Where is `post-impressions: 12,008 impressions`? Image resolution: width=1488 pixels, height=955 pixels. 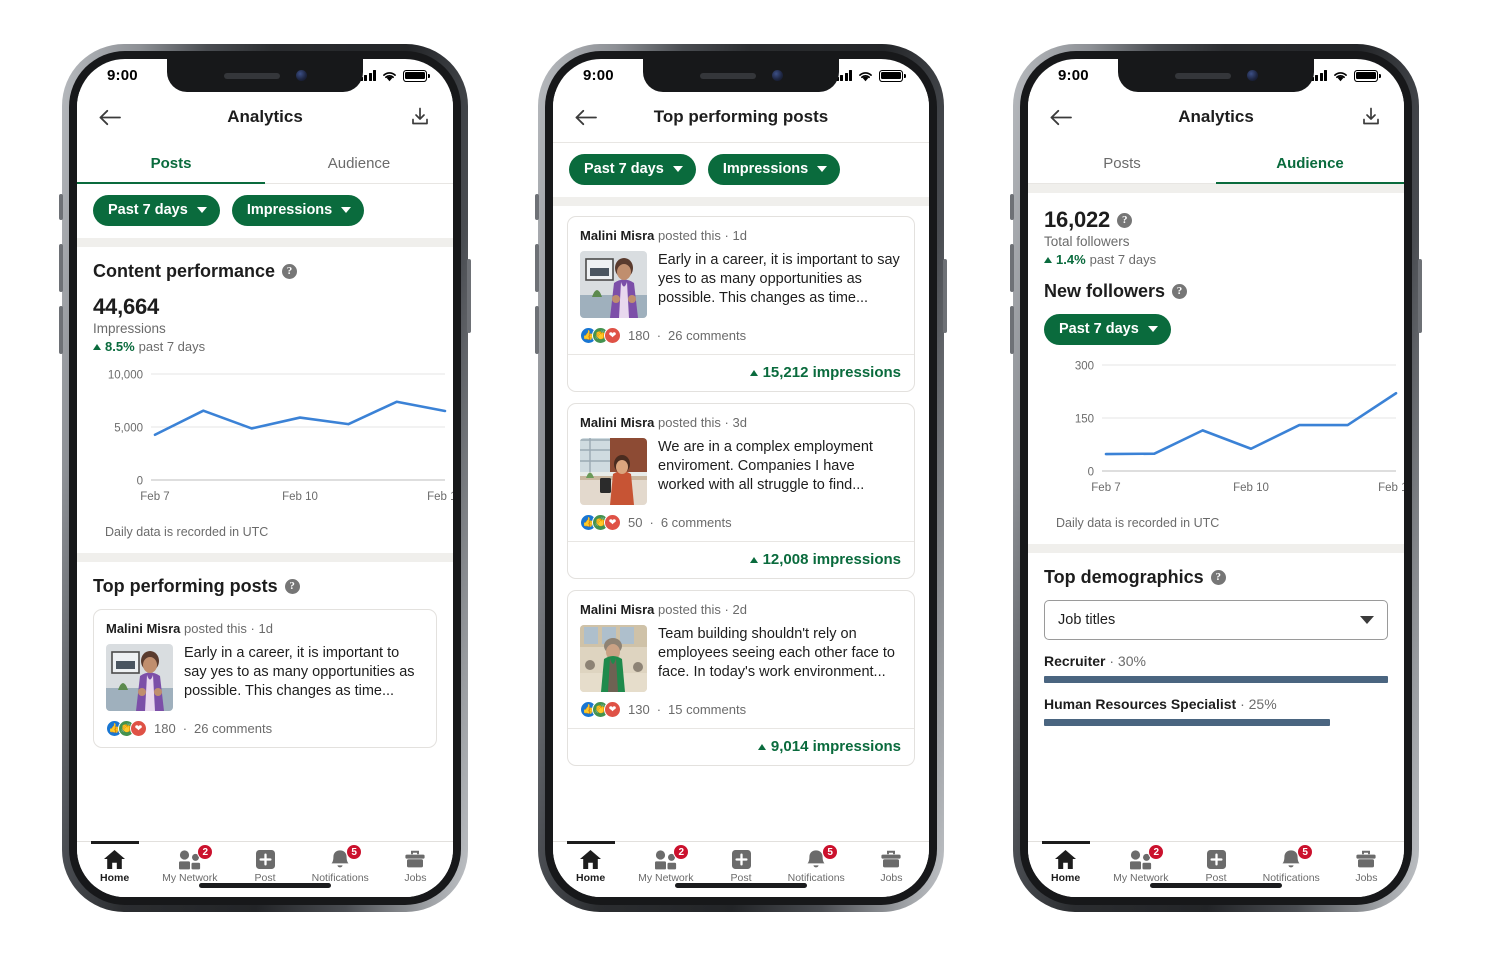 post-impressions: 12,008 impressions is located at coordinates (741, 559).